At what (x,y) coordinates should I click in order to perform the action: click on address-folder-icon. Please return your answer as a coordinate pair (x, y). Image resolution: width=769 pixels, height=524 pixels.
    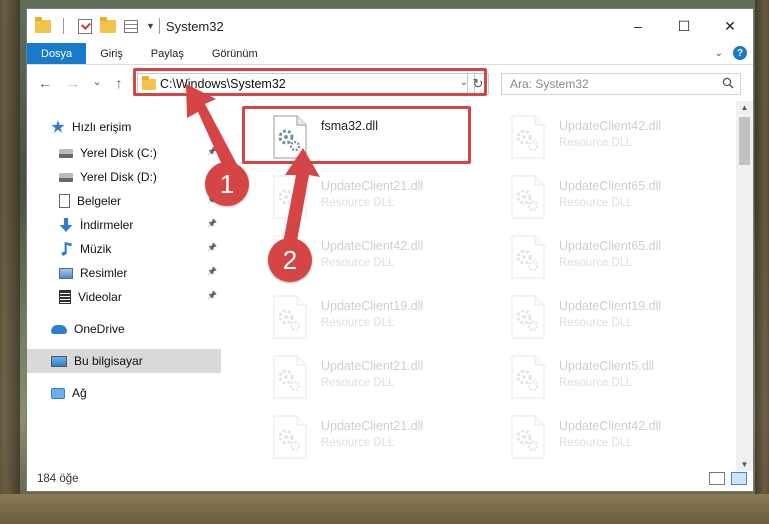
    Looking at the image, I should click on (149, 83).